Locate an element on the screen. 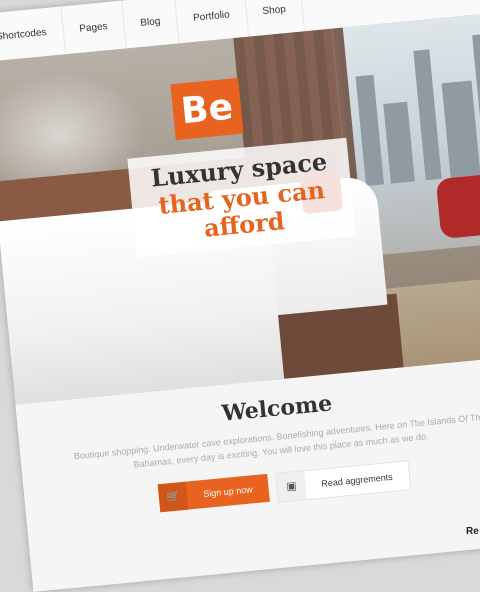 Image resolution: width=480 pixels, height=592 pixels. logo-text: Be is located at coordinates (207, 109).